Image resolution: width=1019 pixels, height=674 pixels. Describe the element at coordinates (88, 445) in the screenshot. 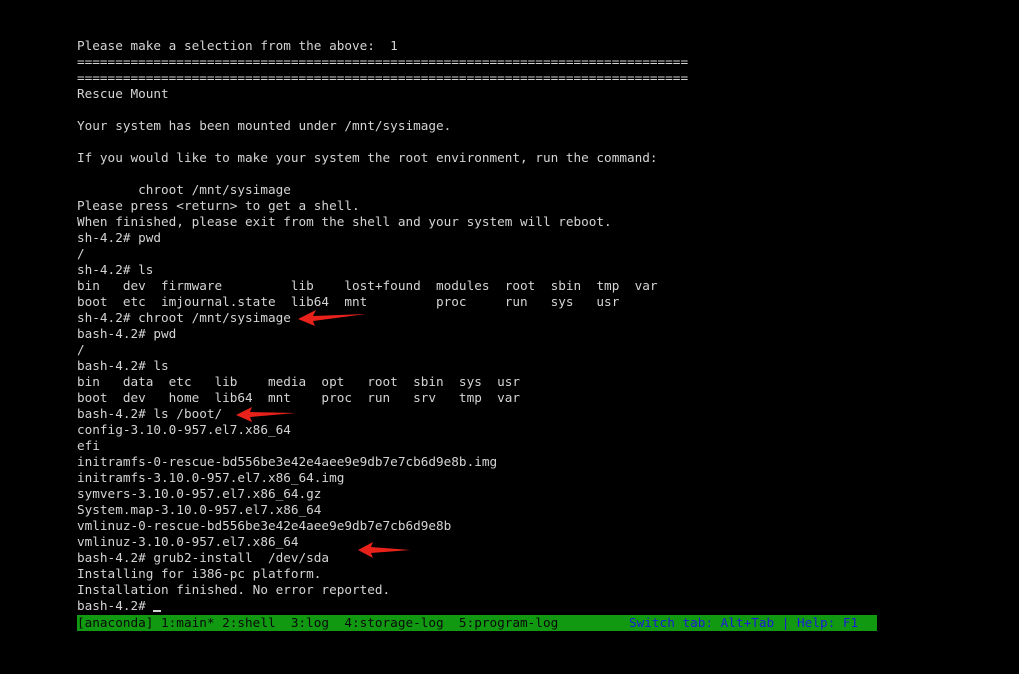

I see `terminal-line-output: efi` at that location.